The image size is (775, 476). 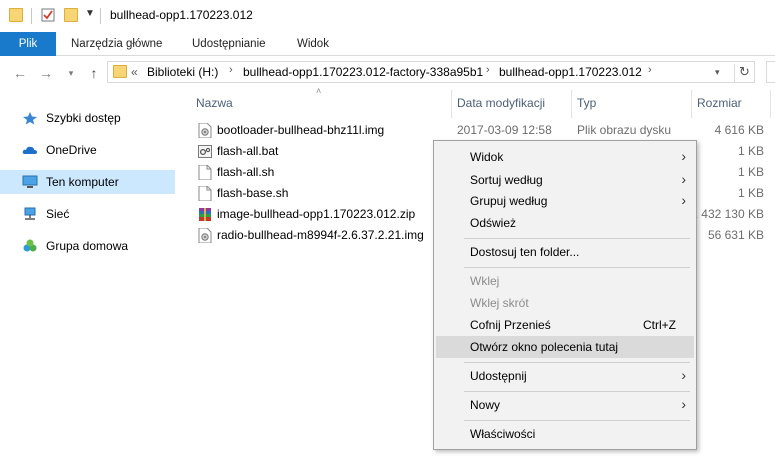 I want to click on menu-item-shortcut: Ctrl+Z, so click(x=659, y=325).